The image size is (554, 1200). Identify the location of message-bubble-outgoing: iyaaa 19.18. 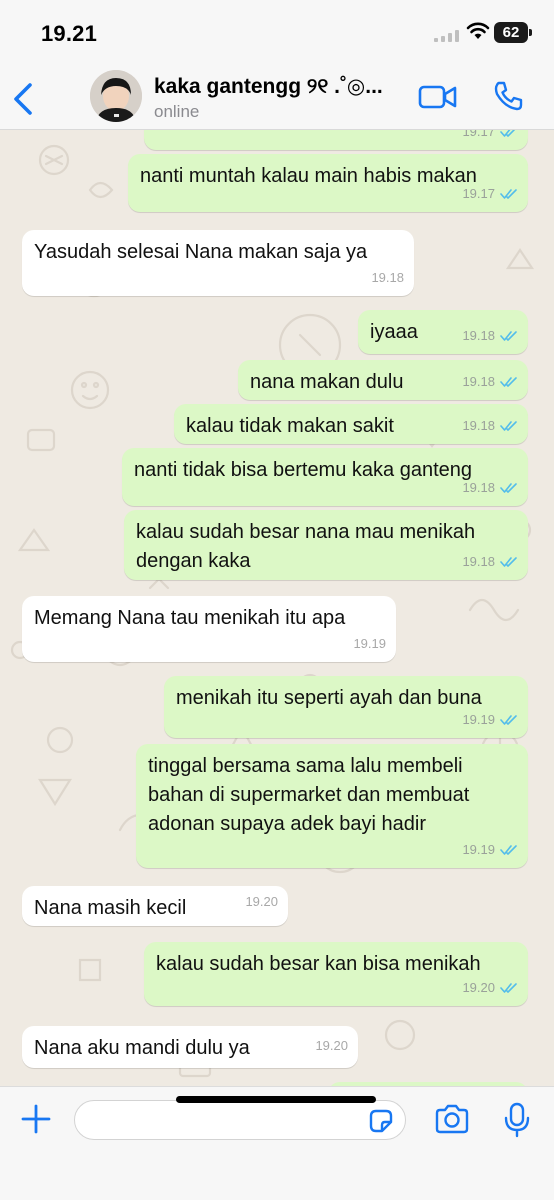
(443, 332).